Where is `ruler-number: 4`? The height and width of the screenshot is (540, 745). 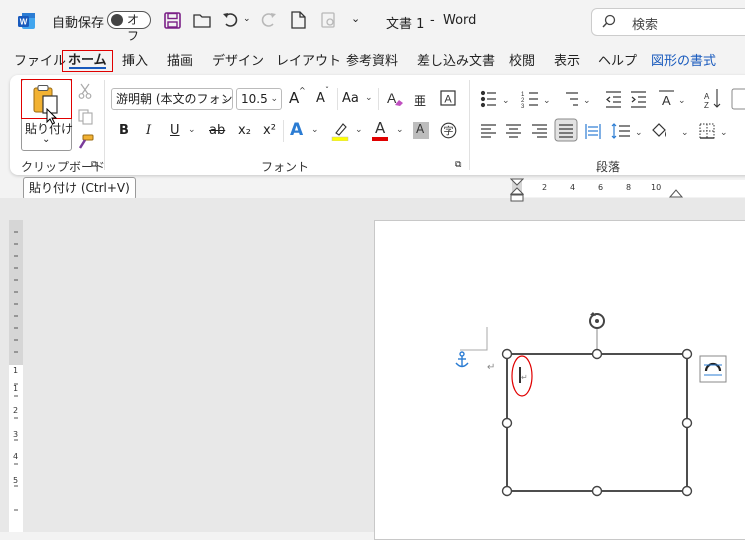
ruler-number: 4 is located at coordinates (573, 187).